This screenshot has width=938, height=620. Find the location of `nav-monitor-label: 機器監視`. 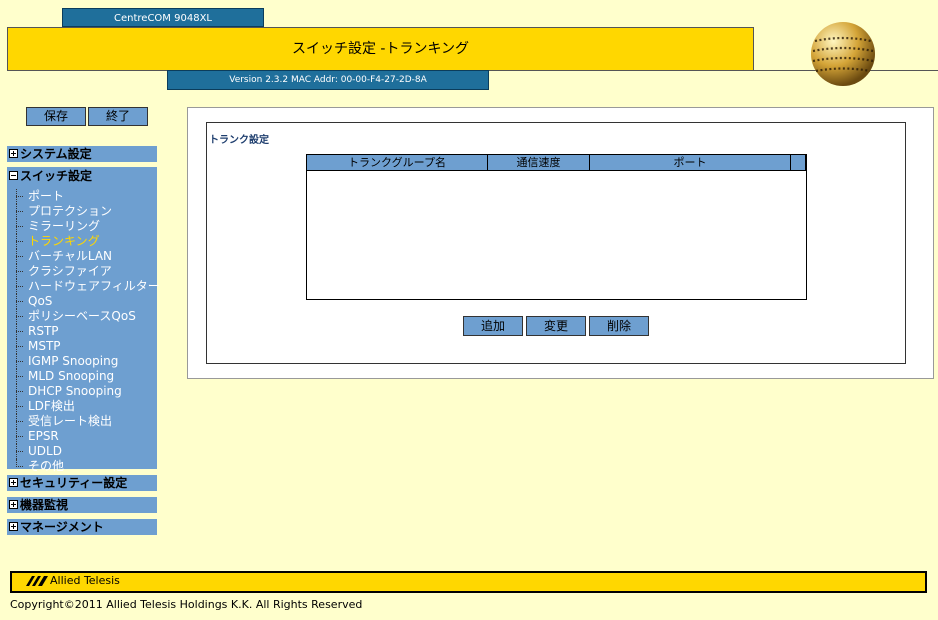

nav-monitor-label: 機器監視 is located at coordinates (44, 505).